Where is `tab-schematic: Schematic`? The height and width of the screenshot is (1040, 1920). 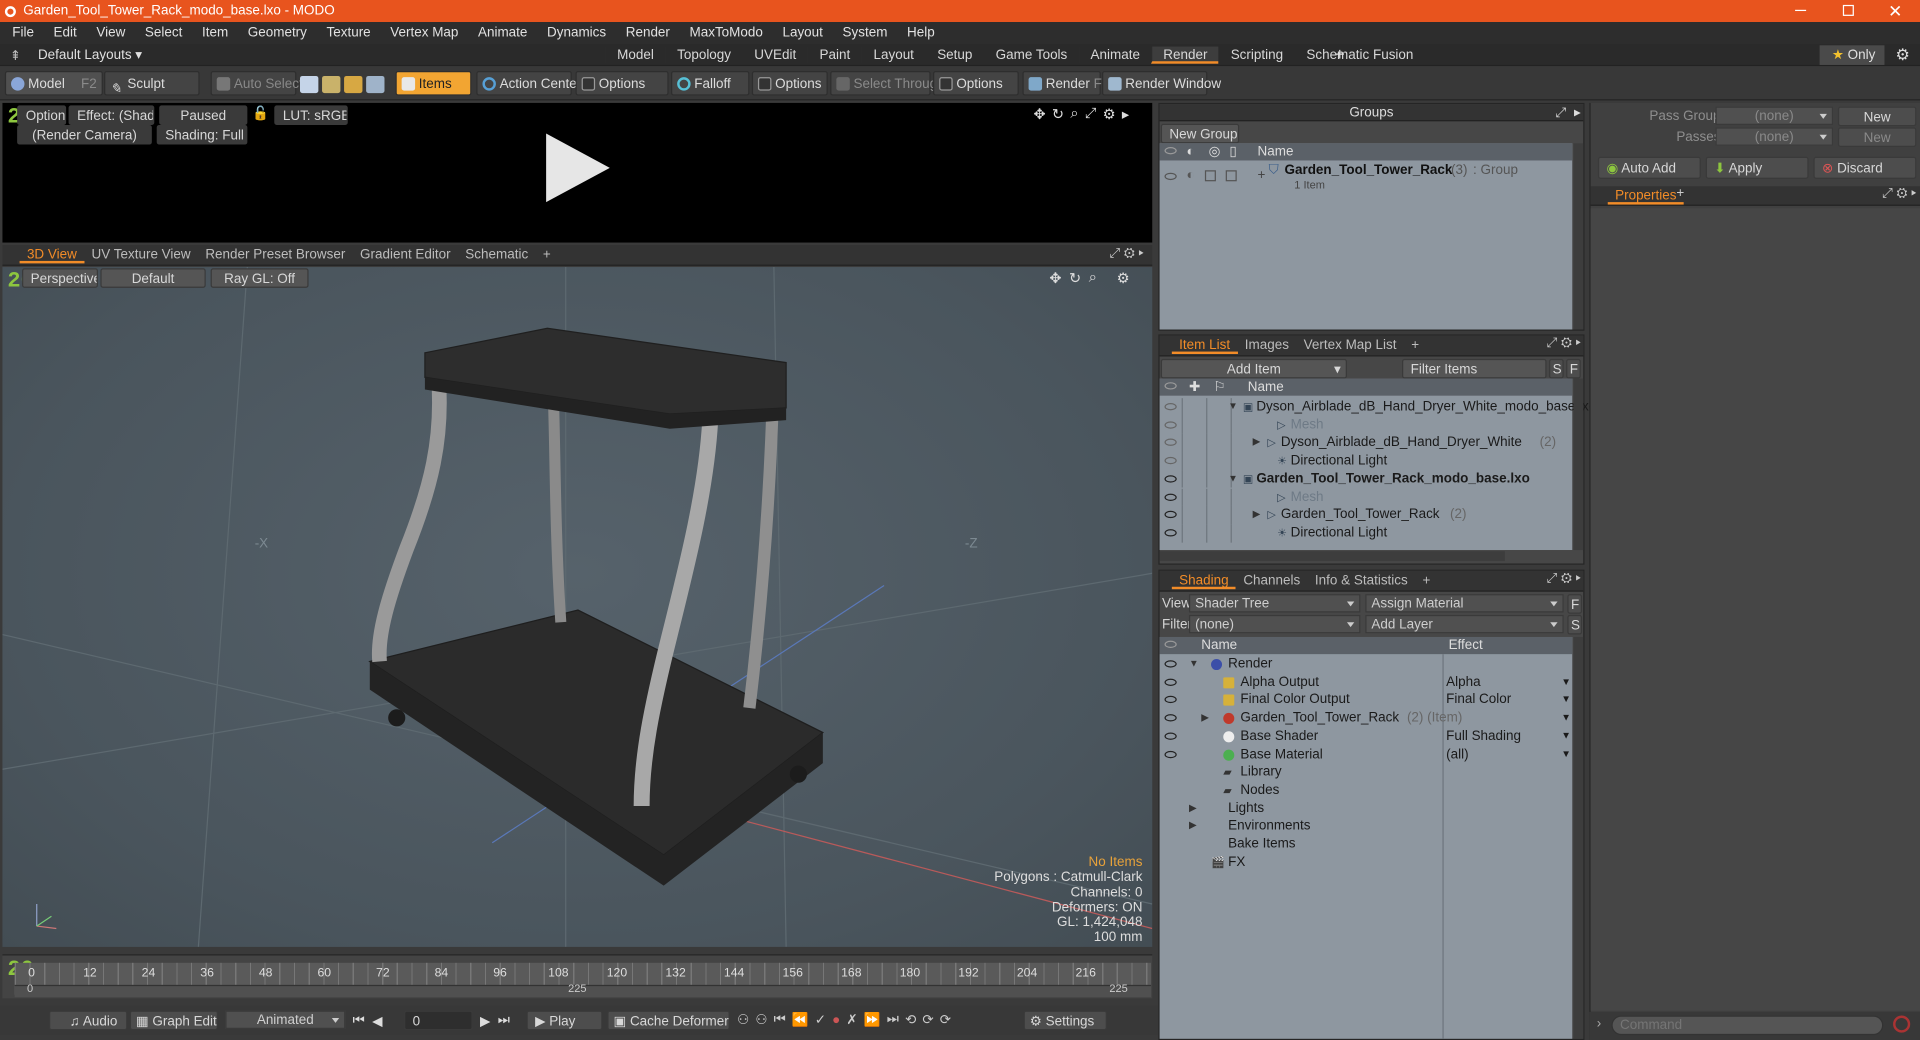
tab-schematic: Schematic is located at coordinates (497, 254).